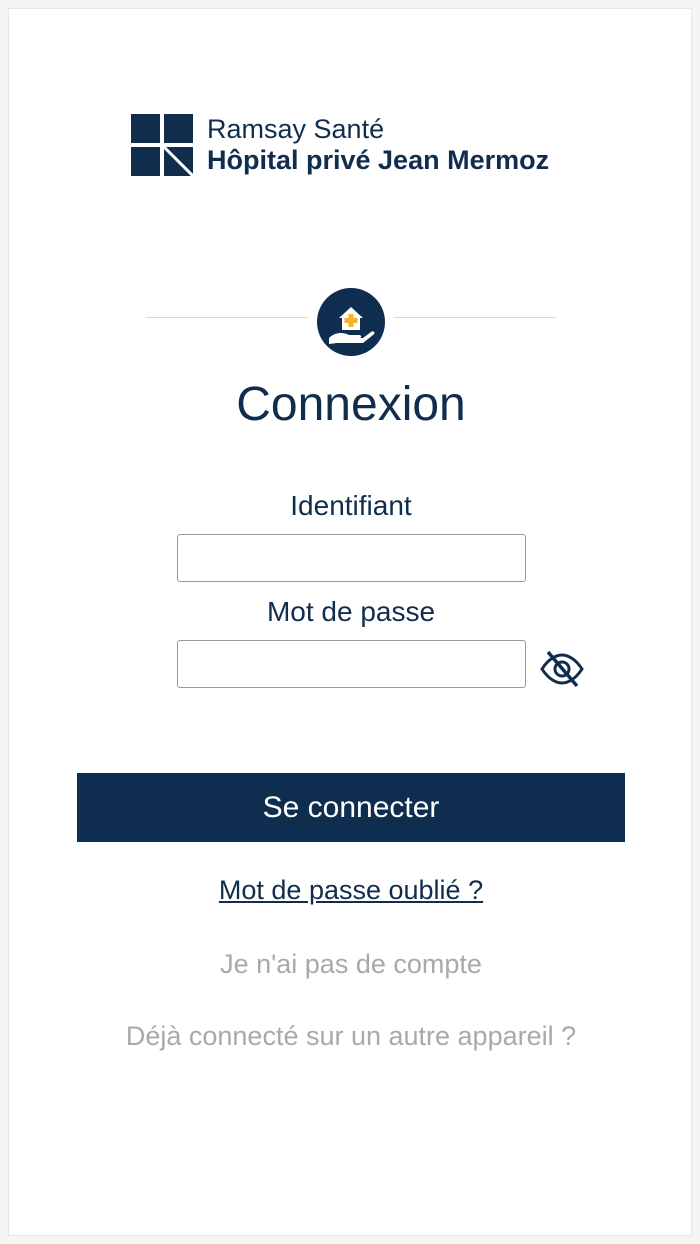 The height and width of the screenshot is (1244, 700). Describe the element at coordinates (378, 160) in the screenshot. I see `brand-line-2: Hôpital privé Jean Mermoz` at that location.